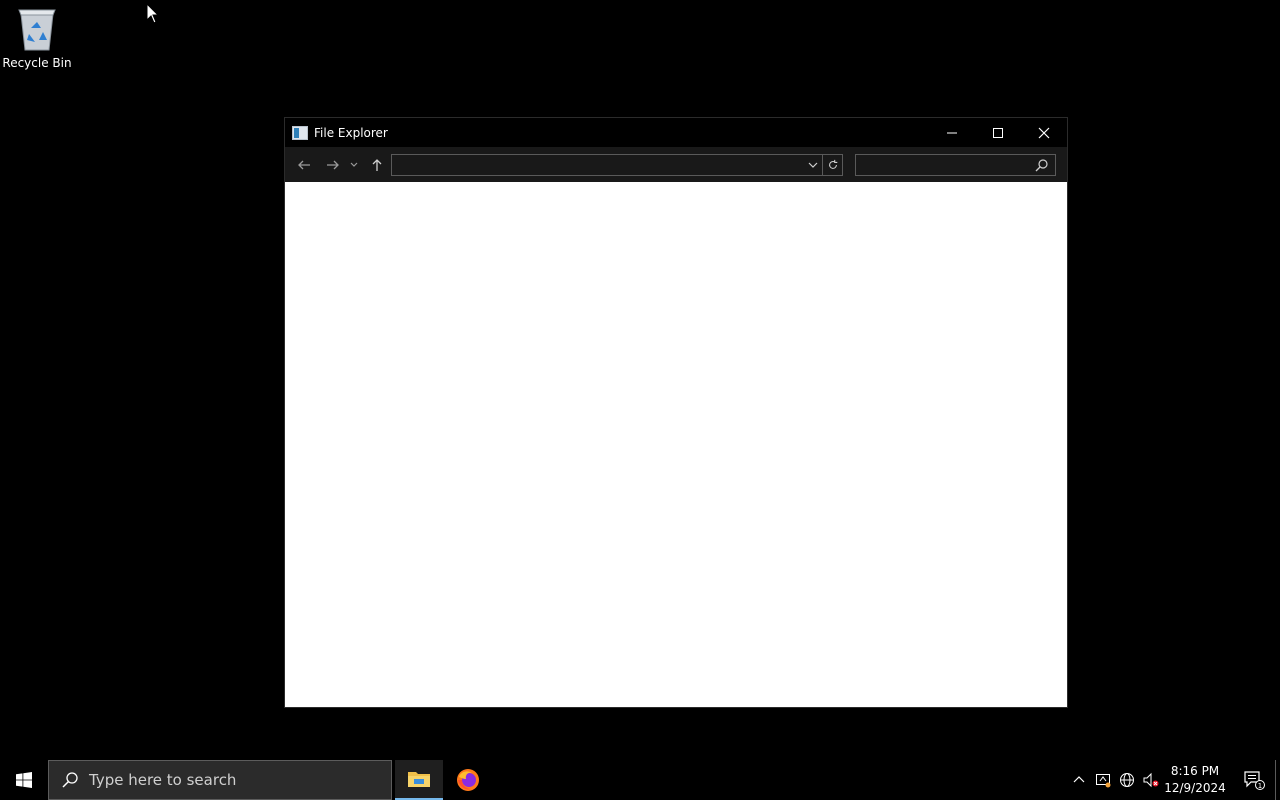  I want to click on search-input, so click(955, 165).